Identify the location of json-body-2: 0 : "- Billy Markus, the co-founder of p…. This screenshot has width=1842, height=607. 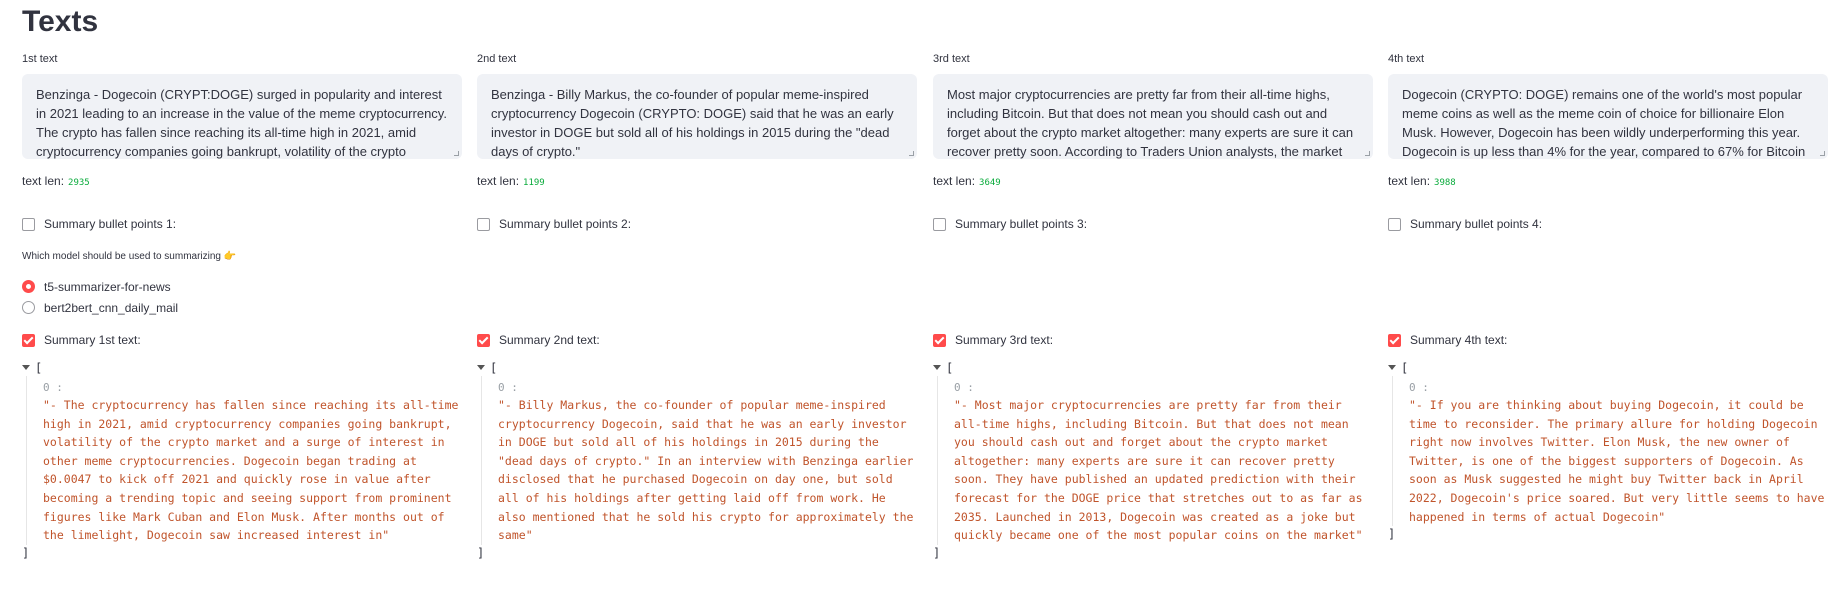
(699, 460).